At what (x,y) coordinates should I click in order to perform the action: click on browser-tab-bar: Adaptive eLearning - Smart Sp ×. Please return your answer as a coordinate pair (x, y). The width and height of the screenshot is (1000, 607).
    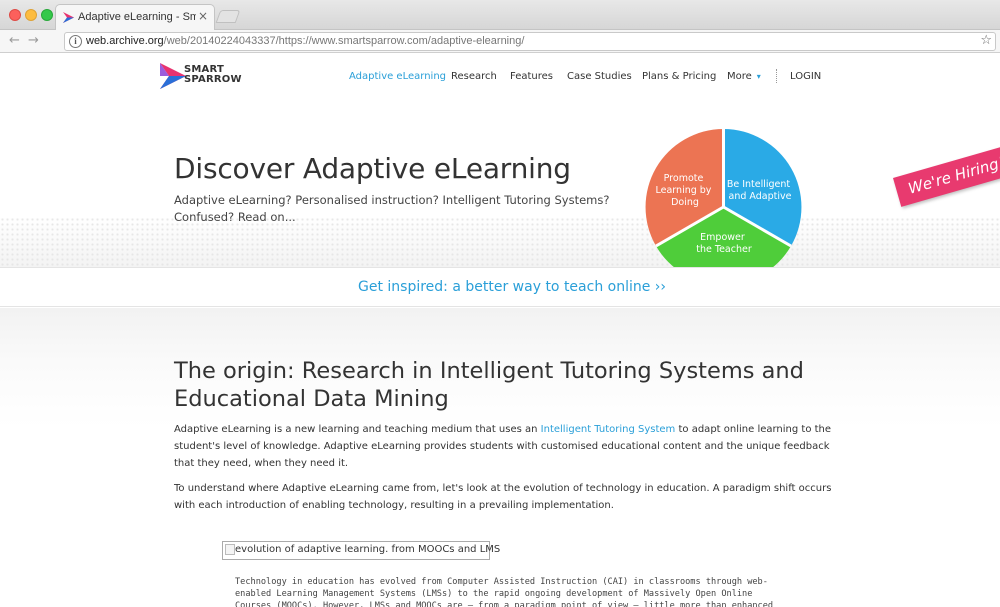
    Looking at the image, I should click on (500, 15).